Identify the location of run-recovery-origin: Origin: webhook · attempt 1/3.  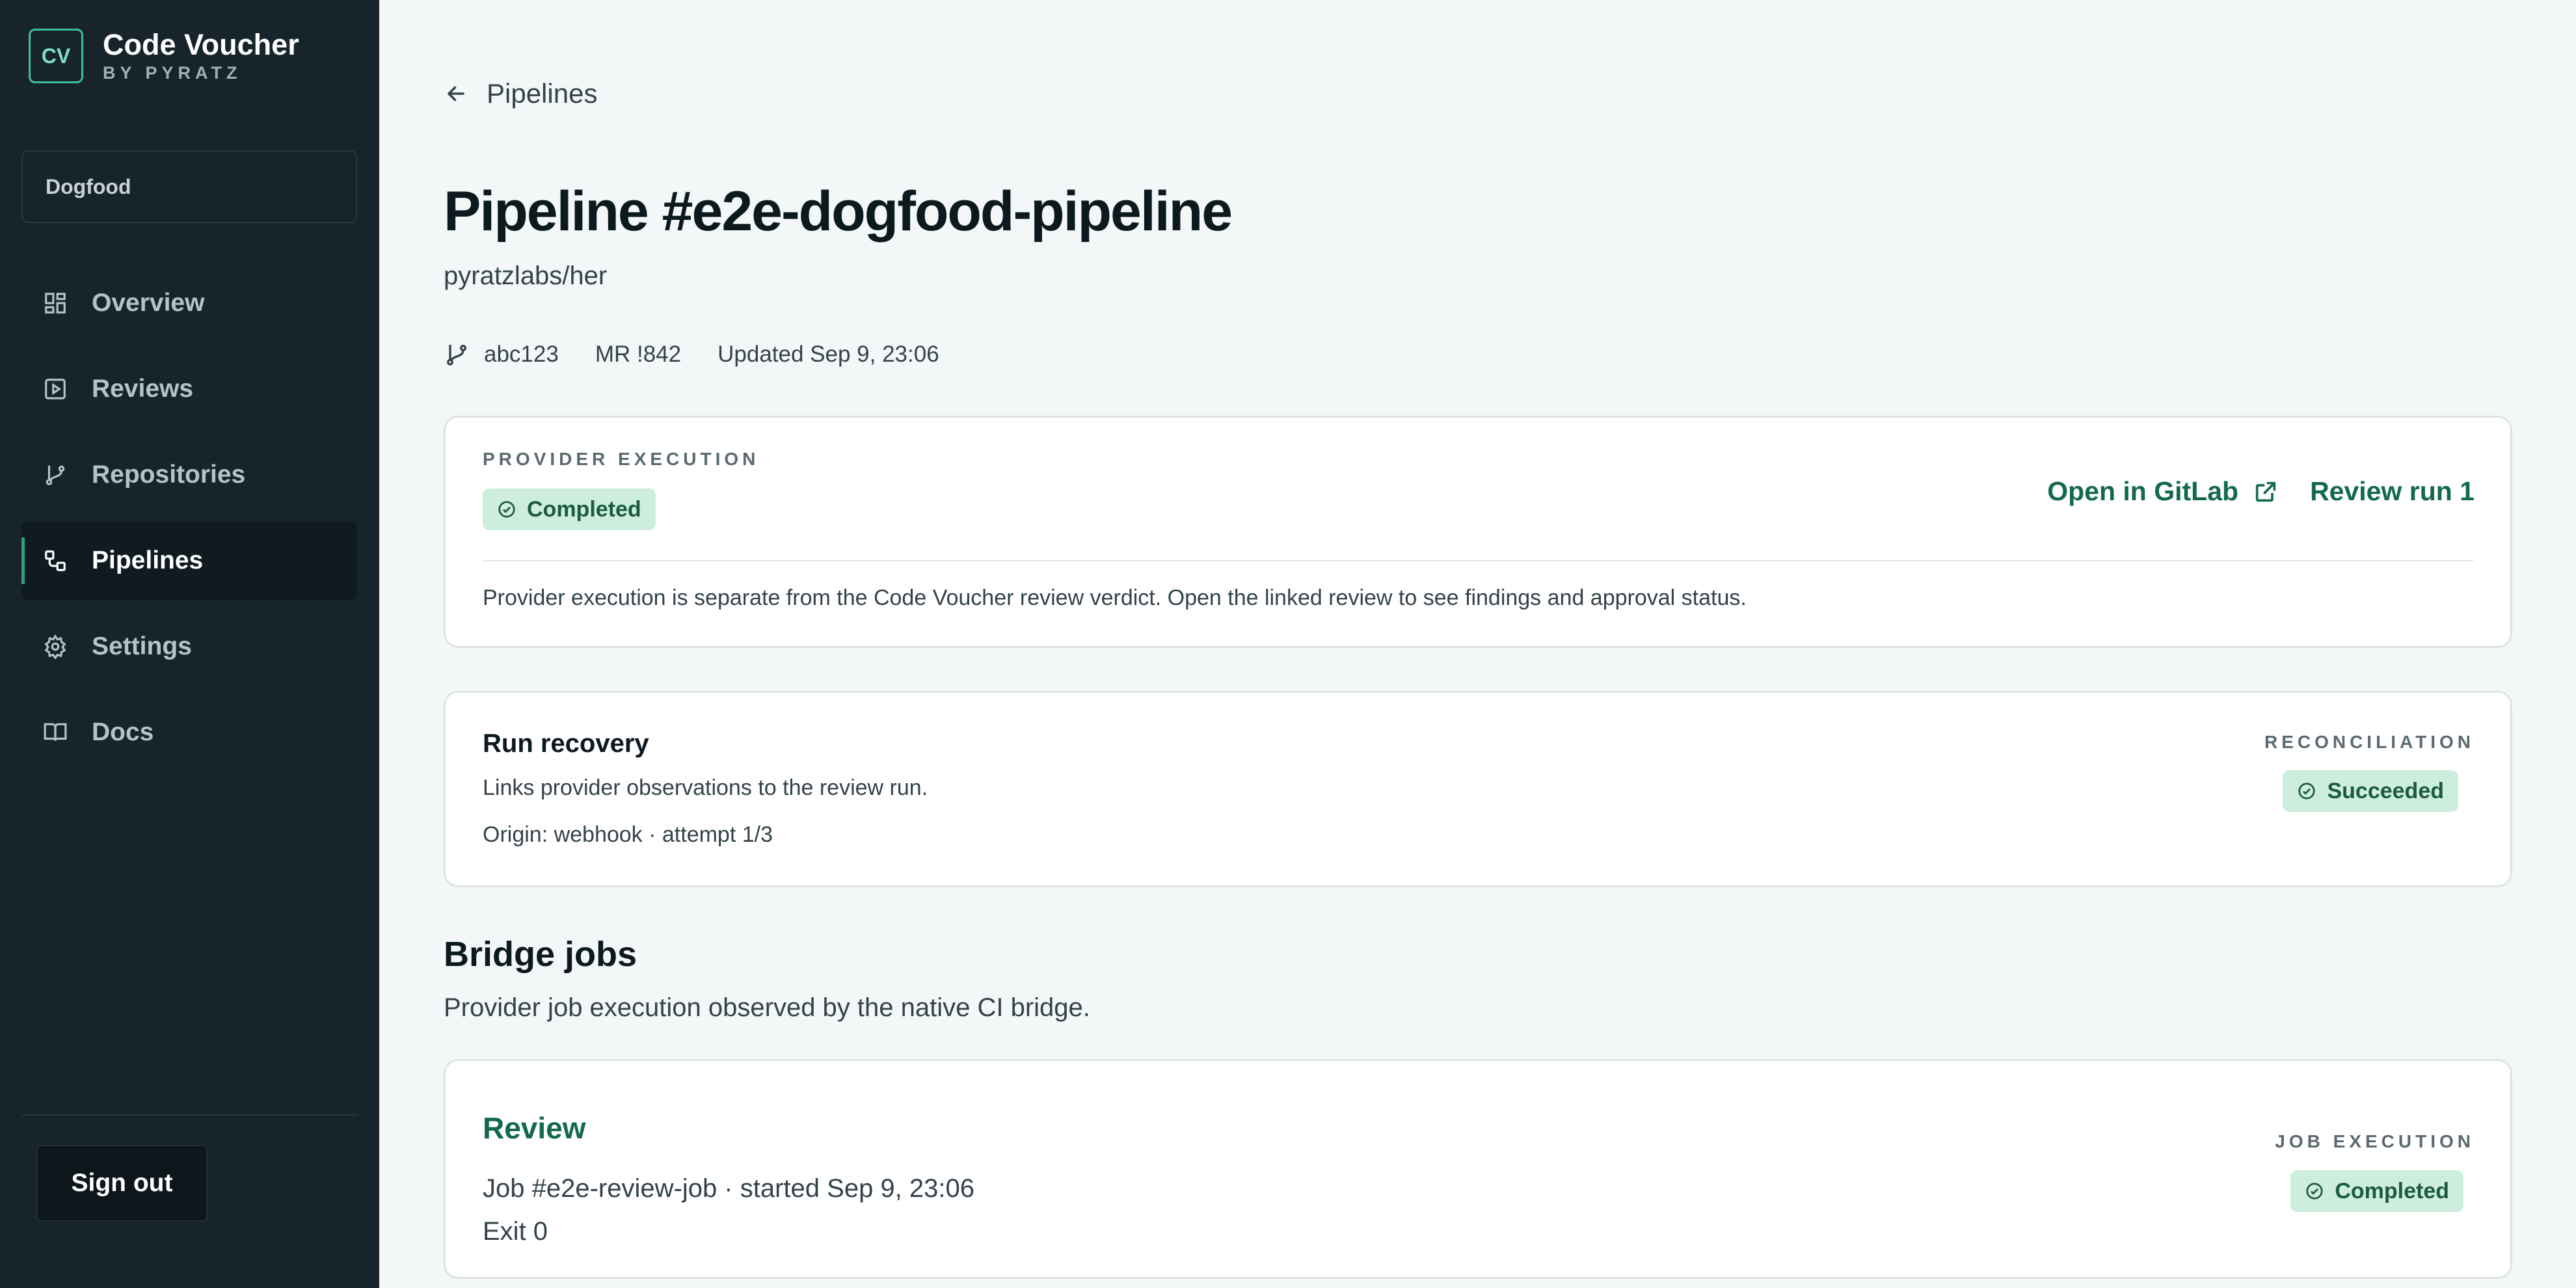
(628, 834).